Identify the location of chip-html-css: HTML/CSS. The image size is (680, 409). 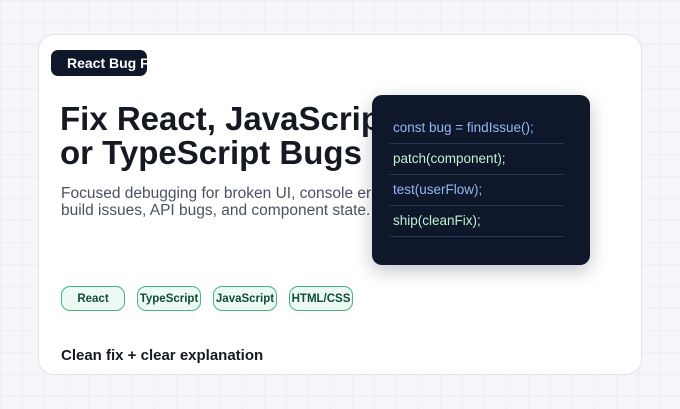
(321, 298).